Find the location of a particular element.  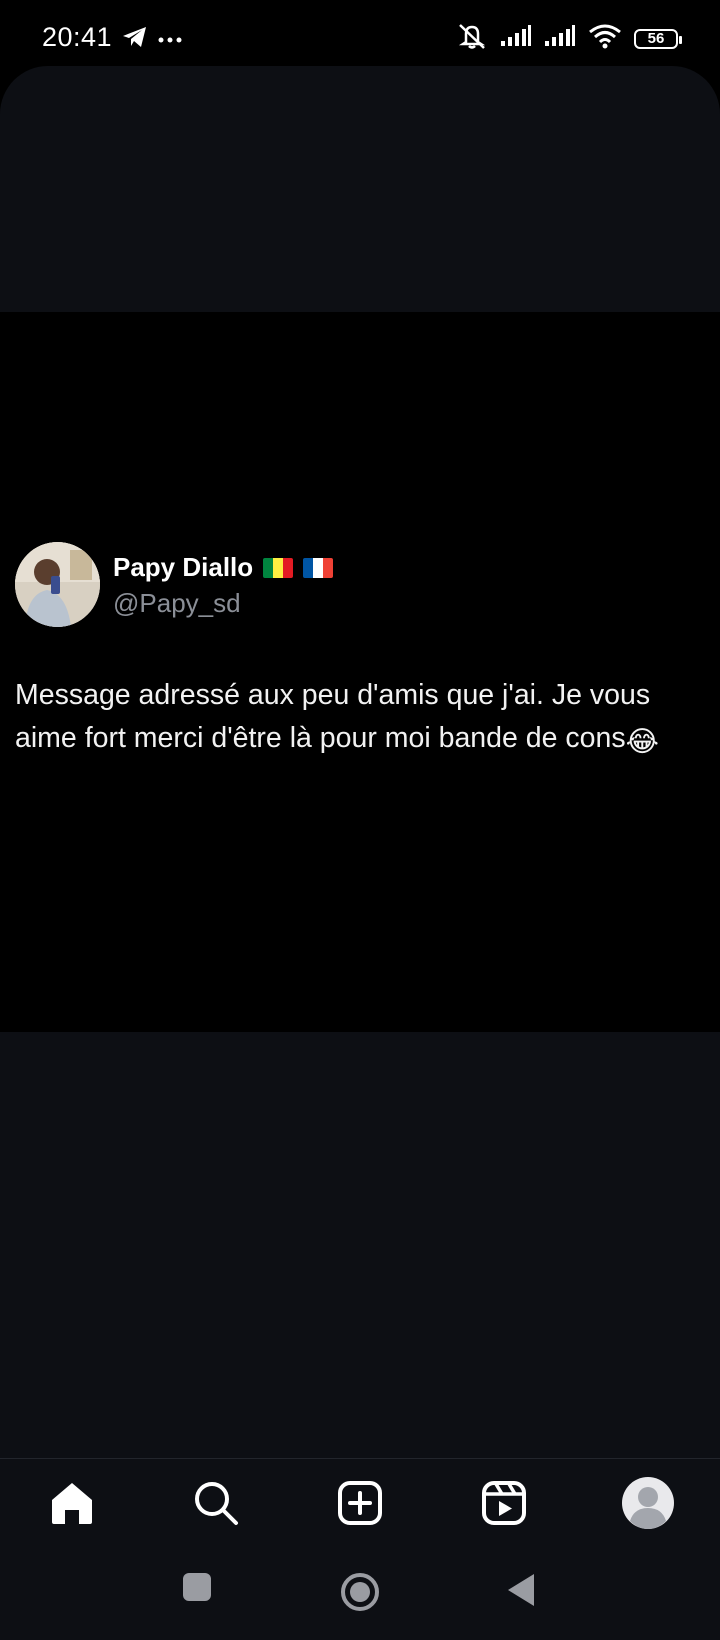

france-flag is located at coordinates (318, 567).